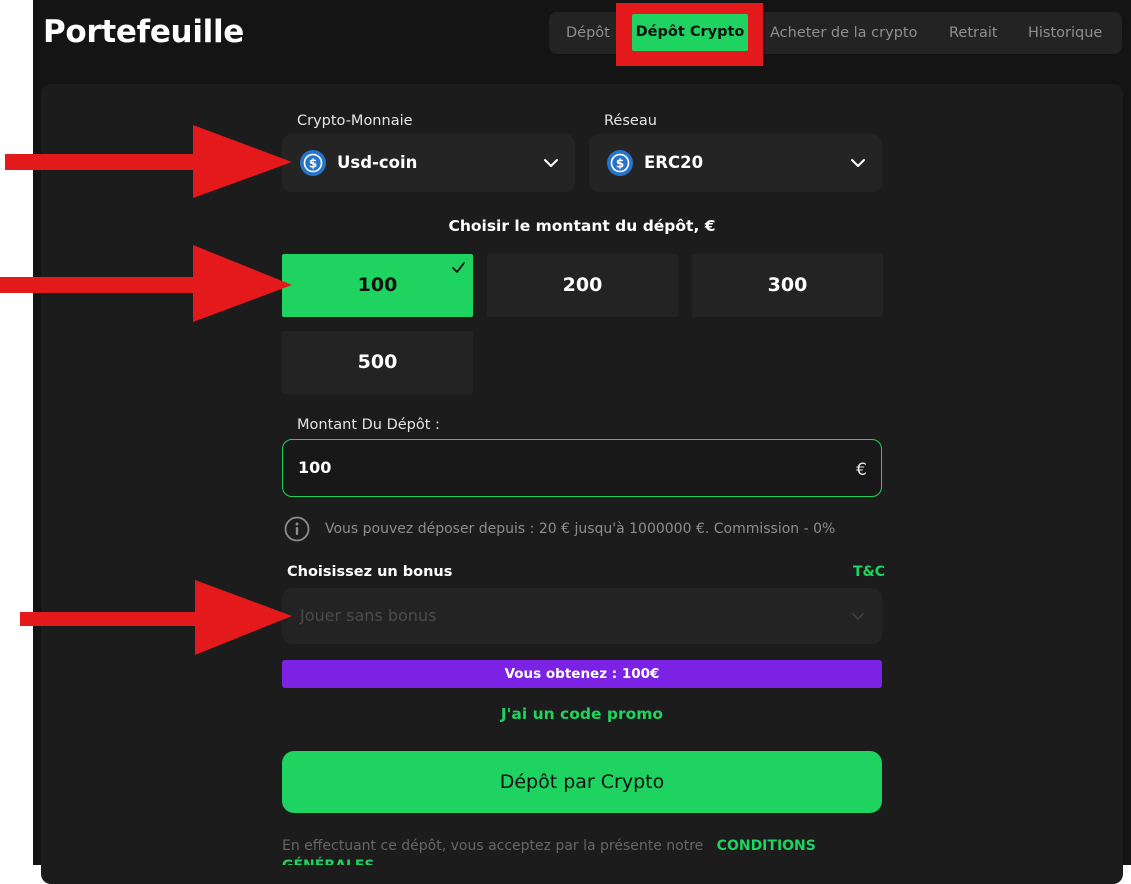 This screenshot has width=1131, height=884. What do you see at coordinates (355, 121) in the screenshot?
I see `crypto-label: Crypto-Monnaie` at bounding box center [355, 121].